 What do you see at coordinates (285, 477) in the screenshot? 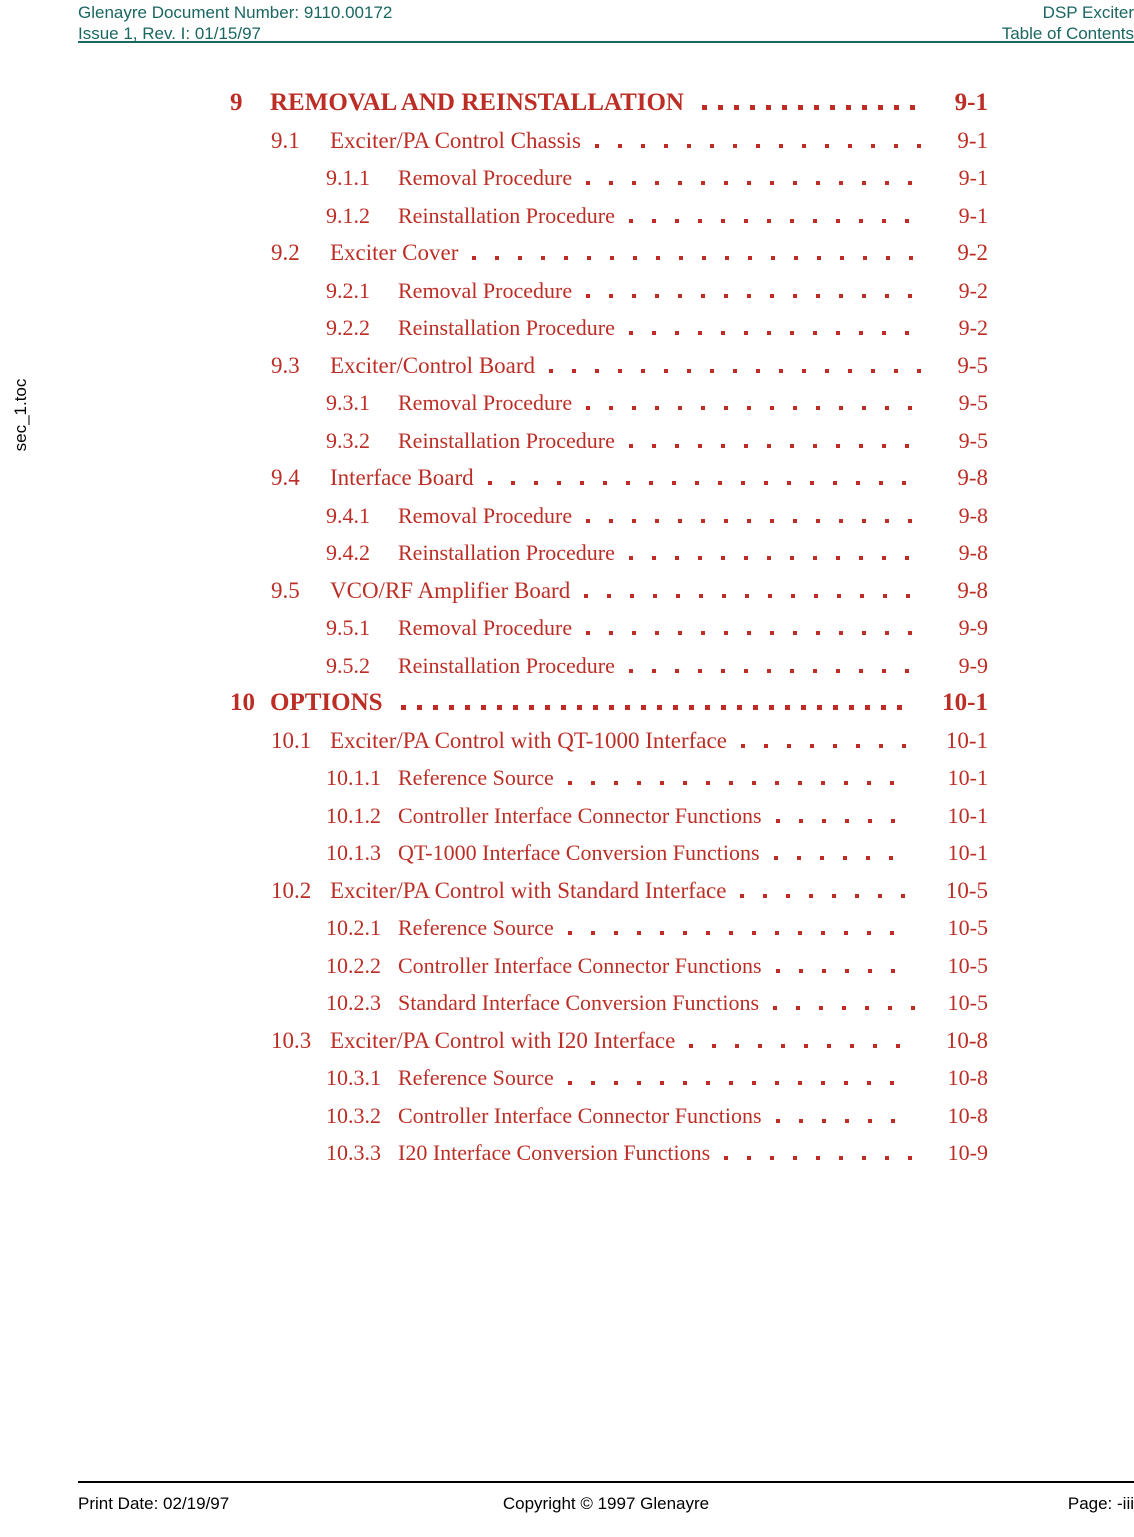
I see `toc-entry-number: 9.4` at bounding box center [285, 477].